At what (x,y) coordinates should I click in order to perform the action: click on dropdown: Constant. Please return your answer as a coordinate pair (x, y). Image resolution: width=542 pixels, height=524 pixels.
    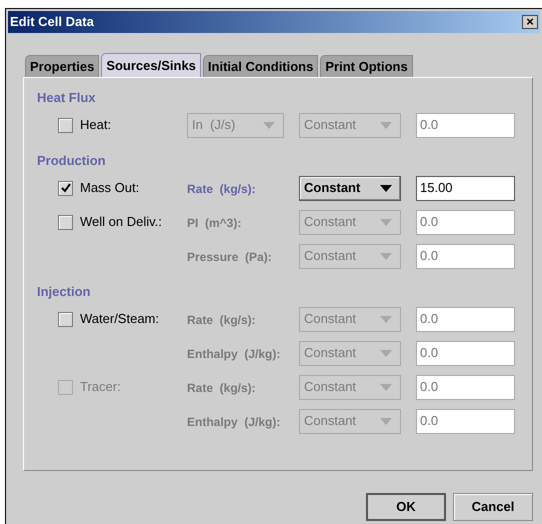
    Looking at the image, I should click on (350, 188).